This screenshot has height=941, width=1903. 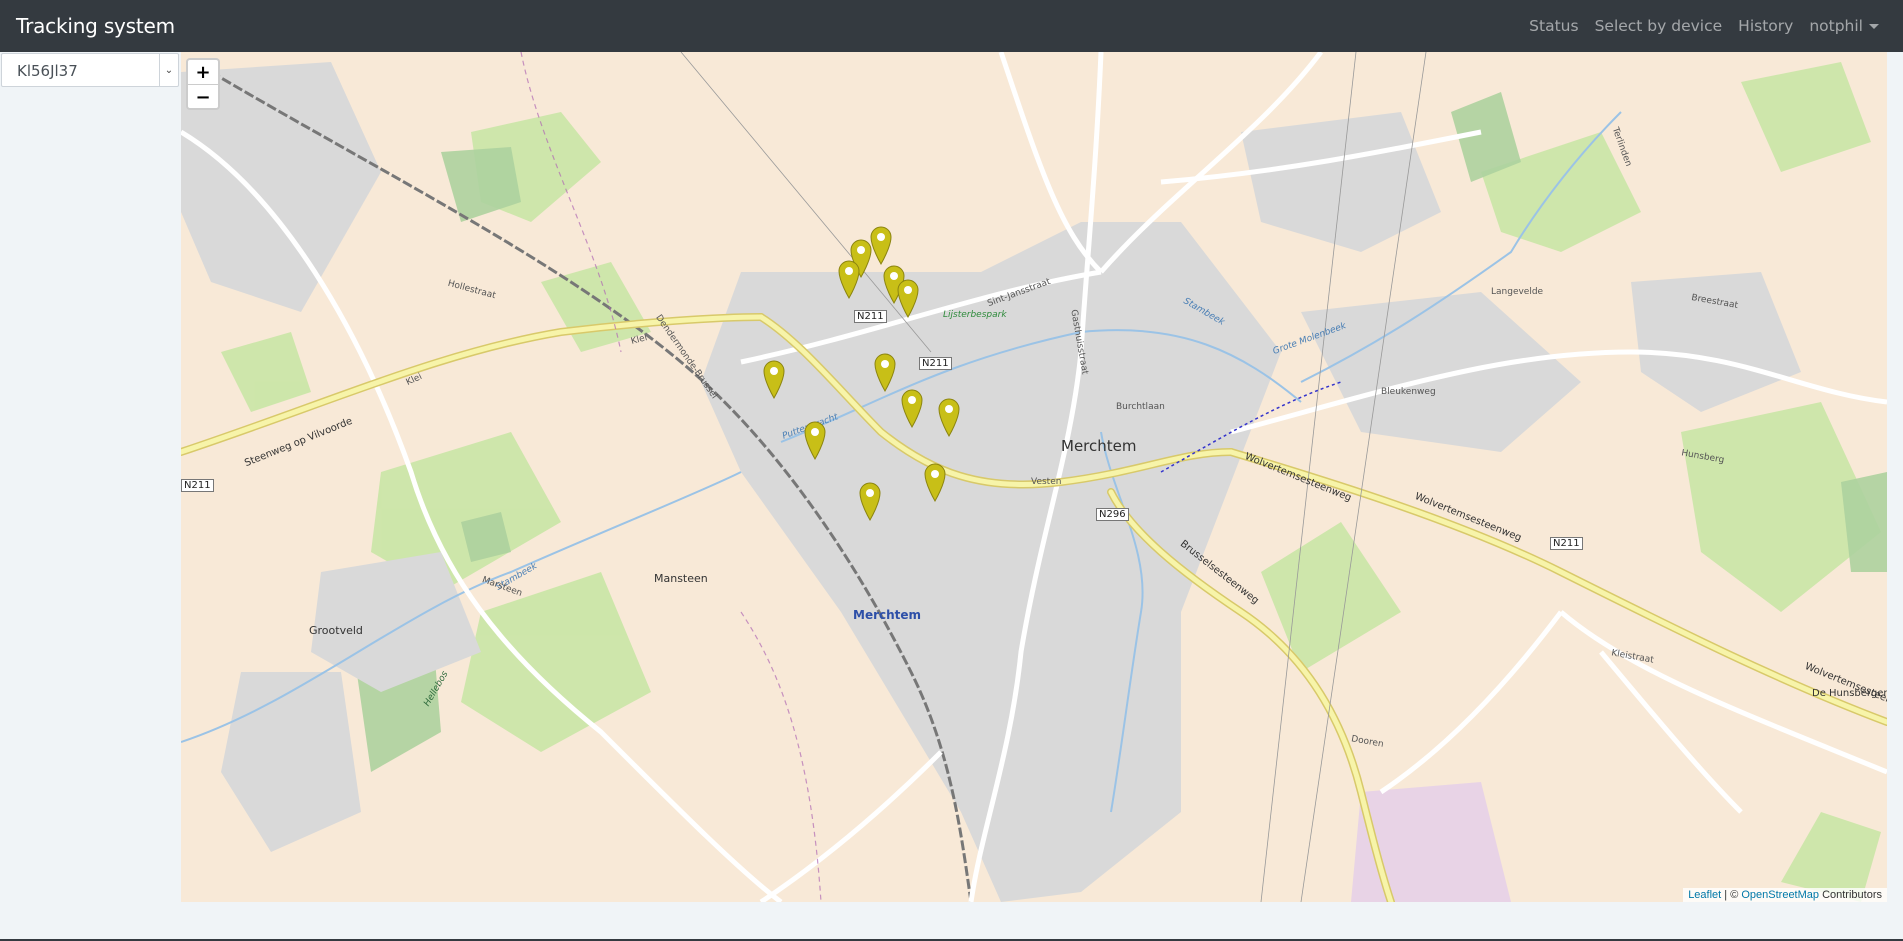 What do you see at coordinates (1704, 895) in the screenshot?
I see `leaflet-link: Leaflet` at bounding box center [1704, 895].